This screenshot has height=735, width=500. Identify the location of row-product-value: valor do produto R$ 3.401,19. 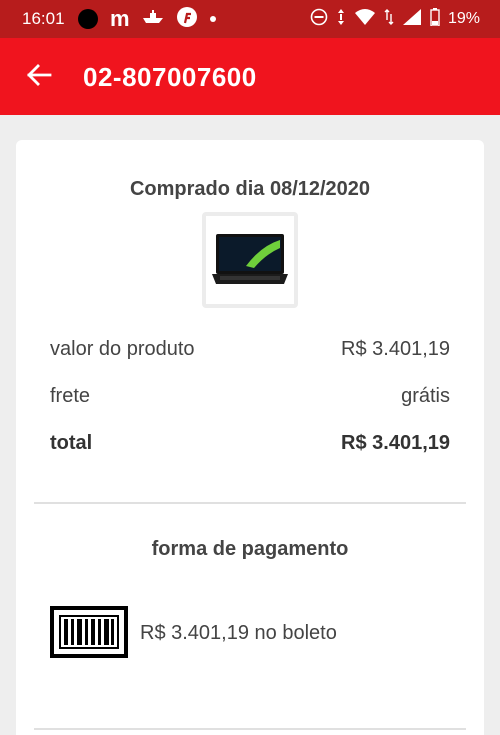
(250, 349).